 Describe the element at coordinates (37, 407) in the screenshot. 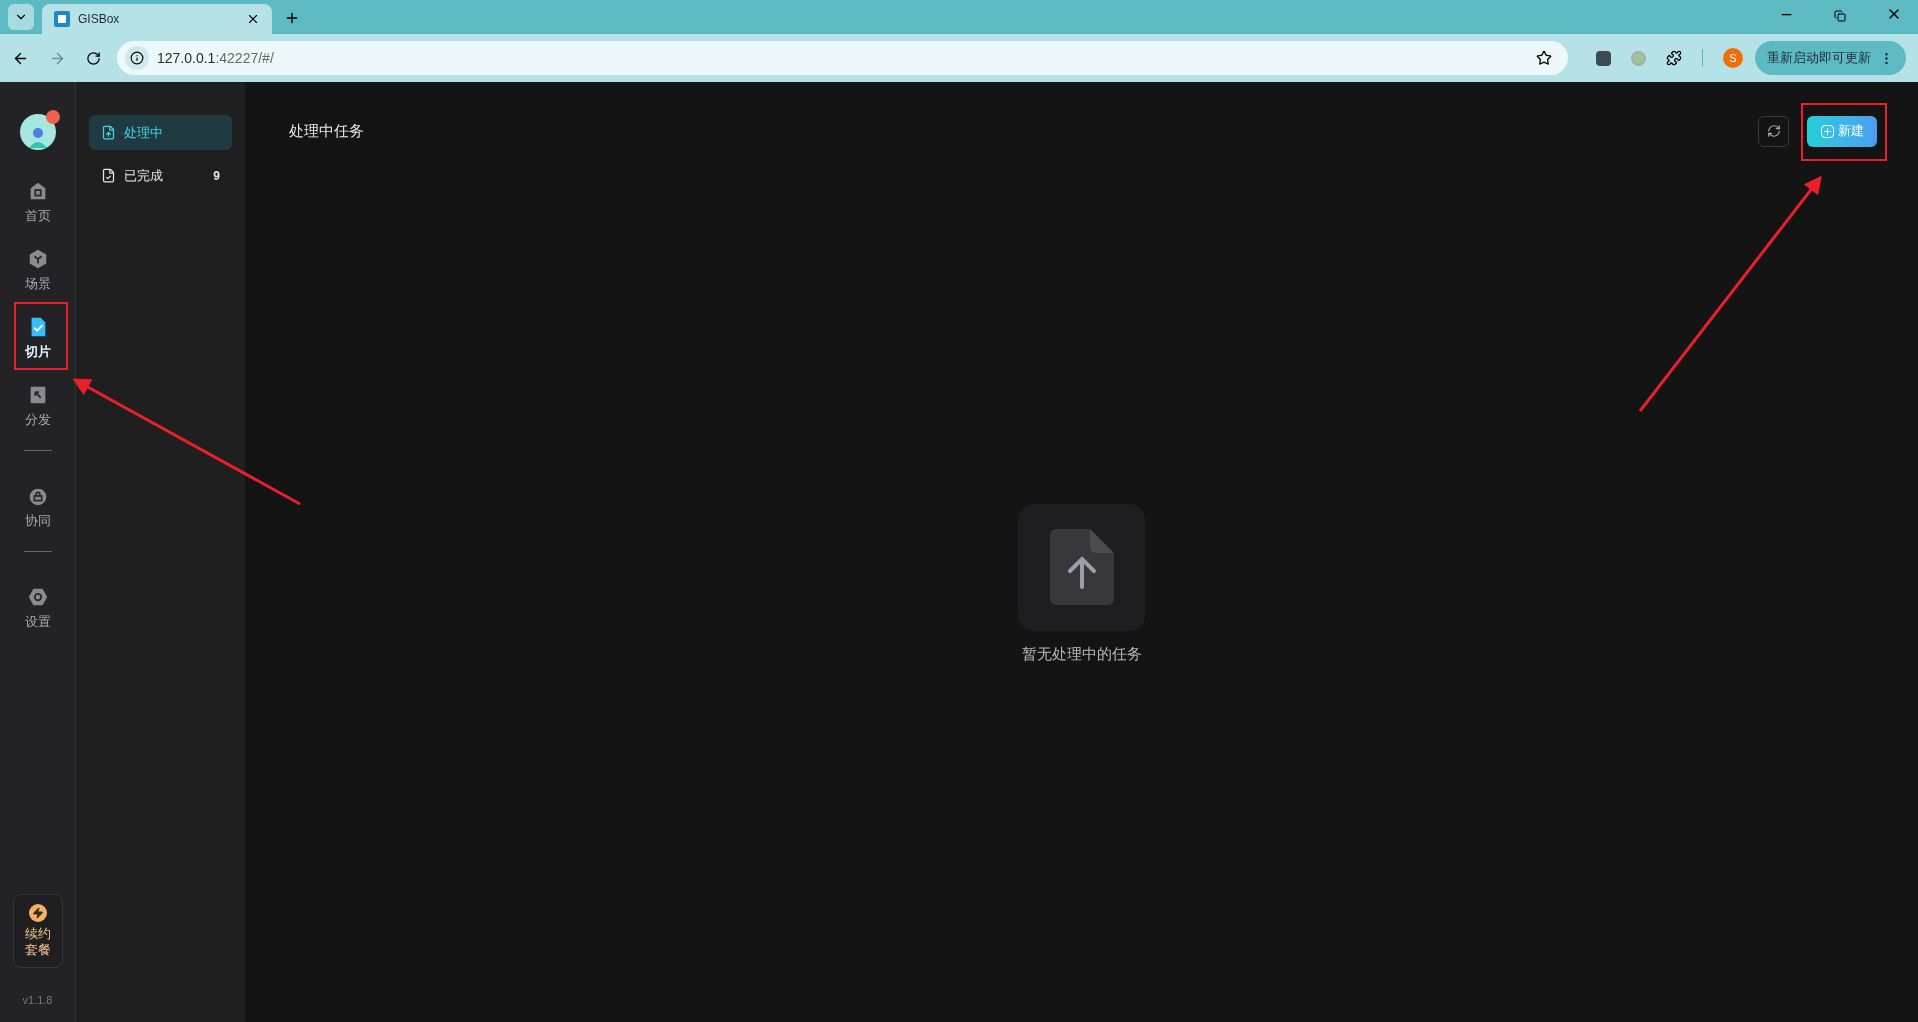

I see `nav-item: 分发` at that location.